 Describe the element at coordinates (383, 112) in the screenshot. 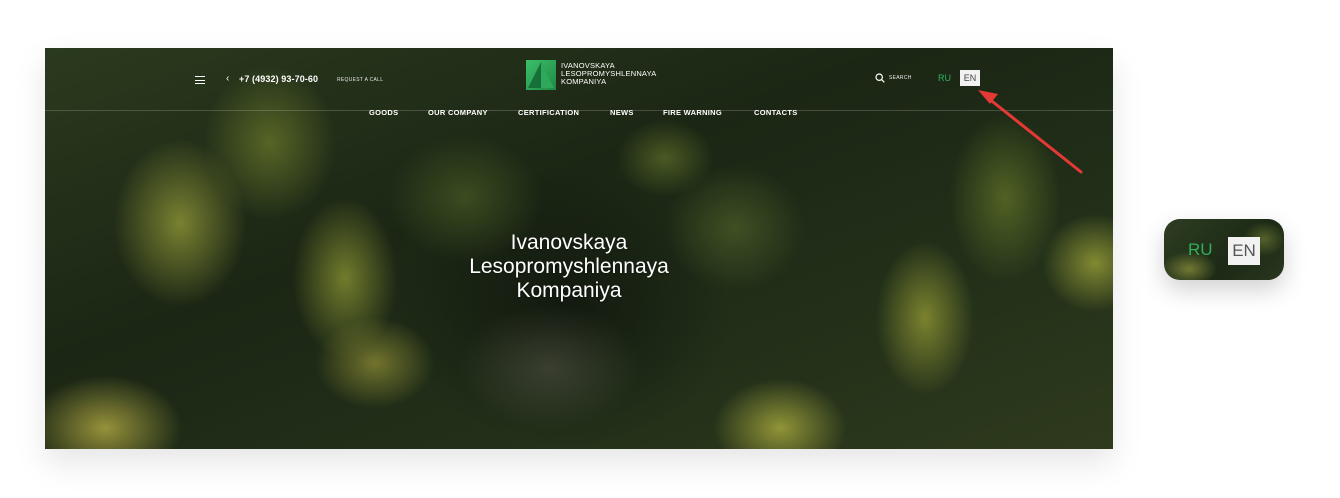

I see `nav-item-goods: GOODS` at that location.